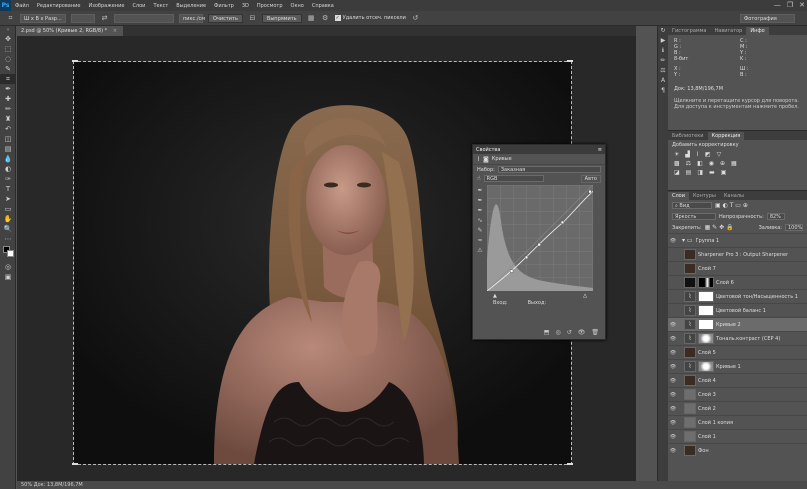 The width and height of the screenshot is (807, 489). Describe the element at coordinates (689, 31) in the screenshot. I see `tab-histogram: Гистограмма` at that location.